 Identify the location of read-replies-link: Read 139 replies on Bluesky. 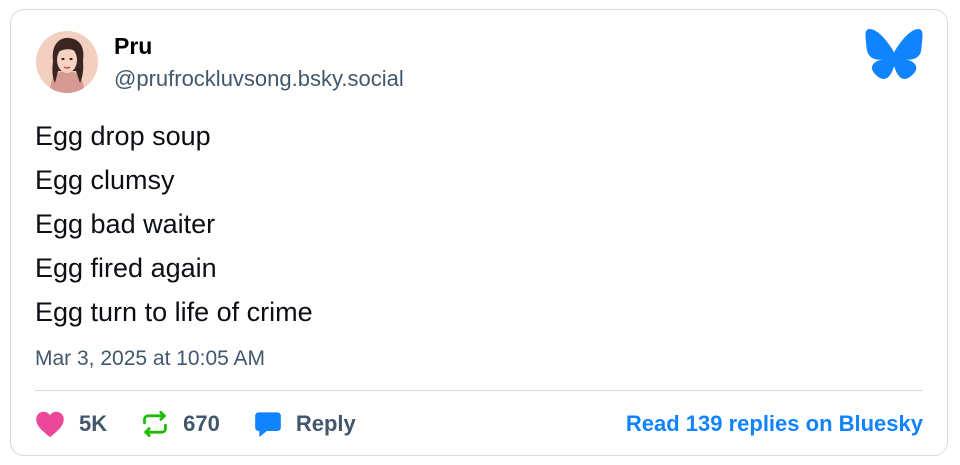
(774, 424).